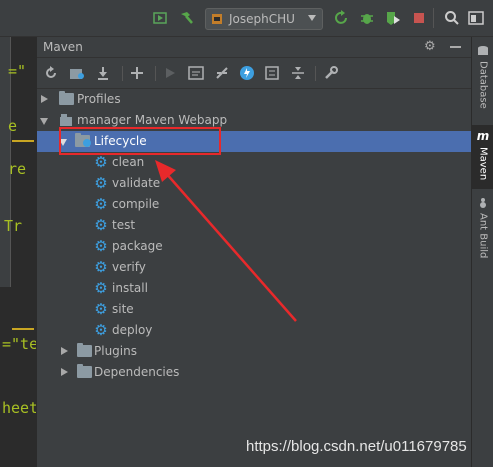 The height and width of the screenshot is (467, 493). I want to click on maven-panel-header: Maven ⚙, so click(254, 47).